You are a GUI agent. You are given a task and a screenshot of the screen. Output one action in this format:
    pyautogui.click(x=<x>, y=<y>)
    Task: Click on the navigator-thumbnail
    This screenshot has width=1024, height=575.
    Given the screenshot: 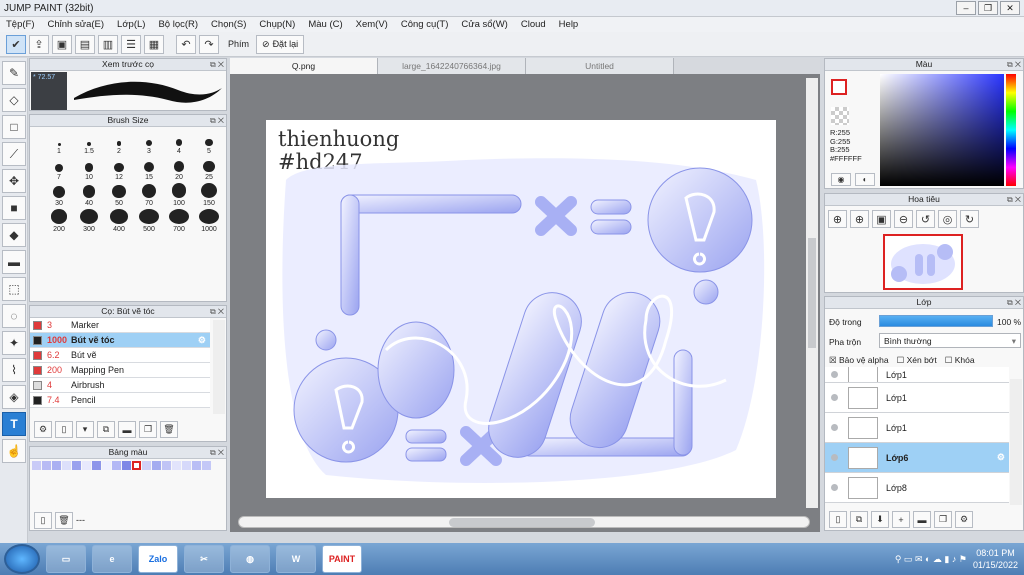 What is the action you would take?
    pyautogui.click(x=923, y=262)
    